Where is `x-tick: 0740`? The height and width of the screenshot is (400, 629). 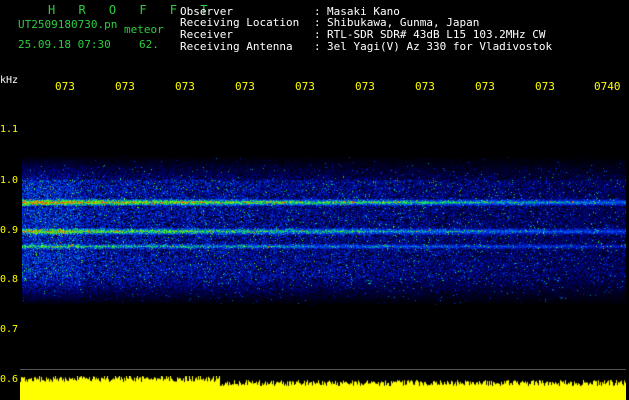
x-tick: 0740 is located at coordinates (607, 86).